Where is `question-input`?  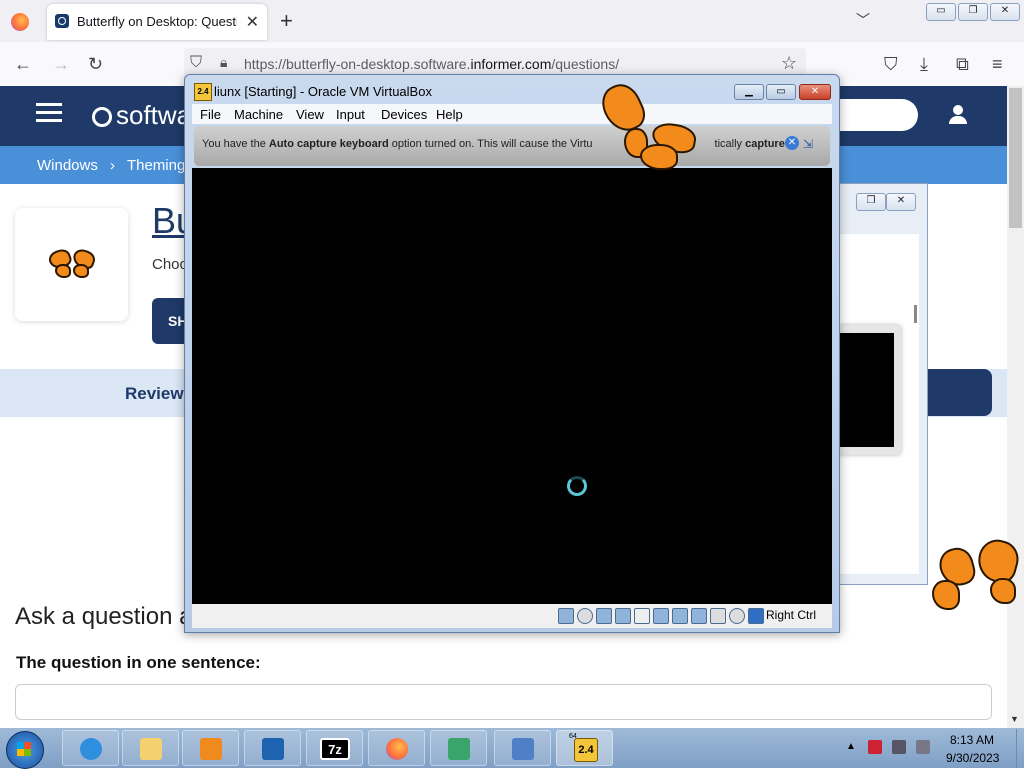
question-input is located at coordinates (503, 702).